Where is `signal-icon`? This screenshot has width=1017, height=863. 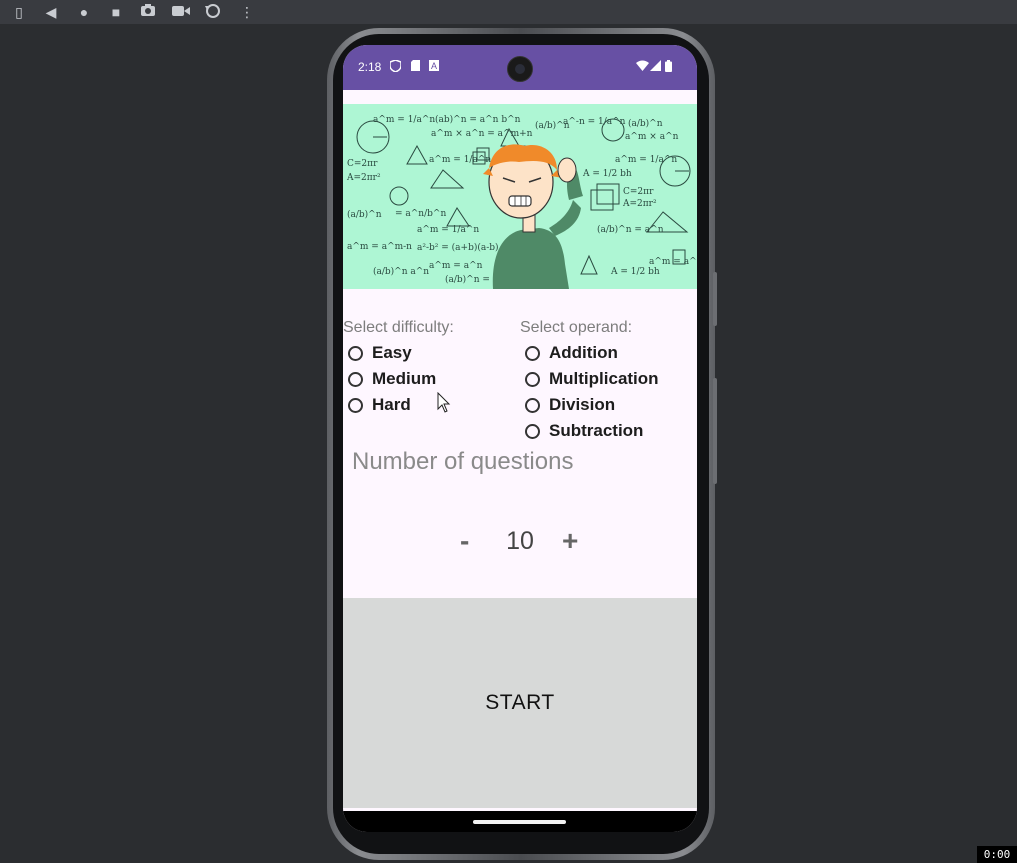 signal-icon is located at coordinates (655, 67).